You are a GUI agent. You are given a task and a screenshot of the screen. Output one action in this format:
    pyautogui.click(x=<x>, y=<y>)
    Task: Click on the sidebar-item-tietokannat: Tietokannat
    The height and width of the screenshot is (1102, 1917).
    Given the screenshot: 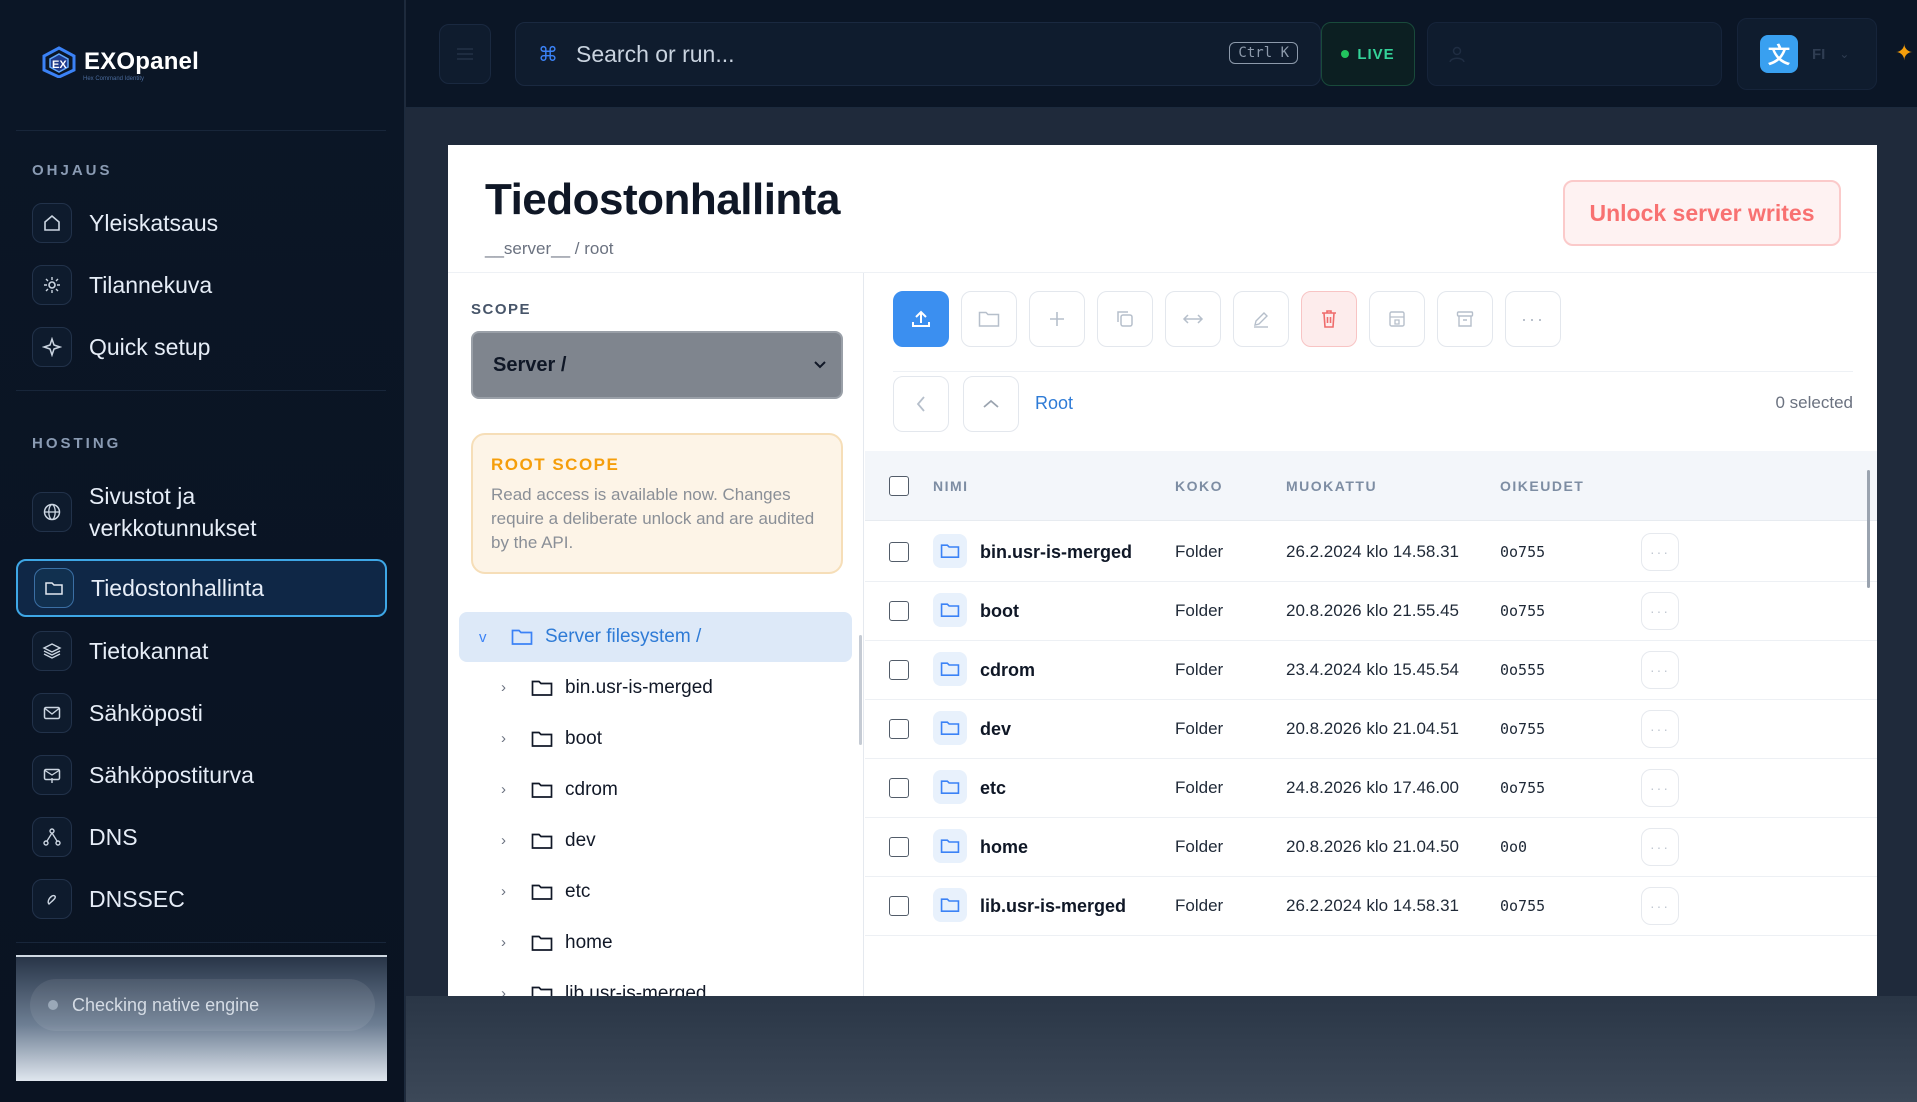 What is the action you would take?
    pyautogui.click(x=201, y=651)
    